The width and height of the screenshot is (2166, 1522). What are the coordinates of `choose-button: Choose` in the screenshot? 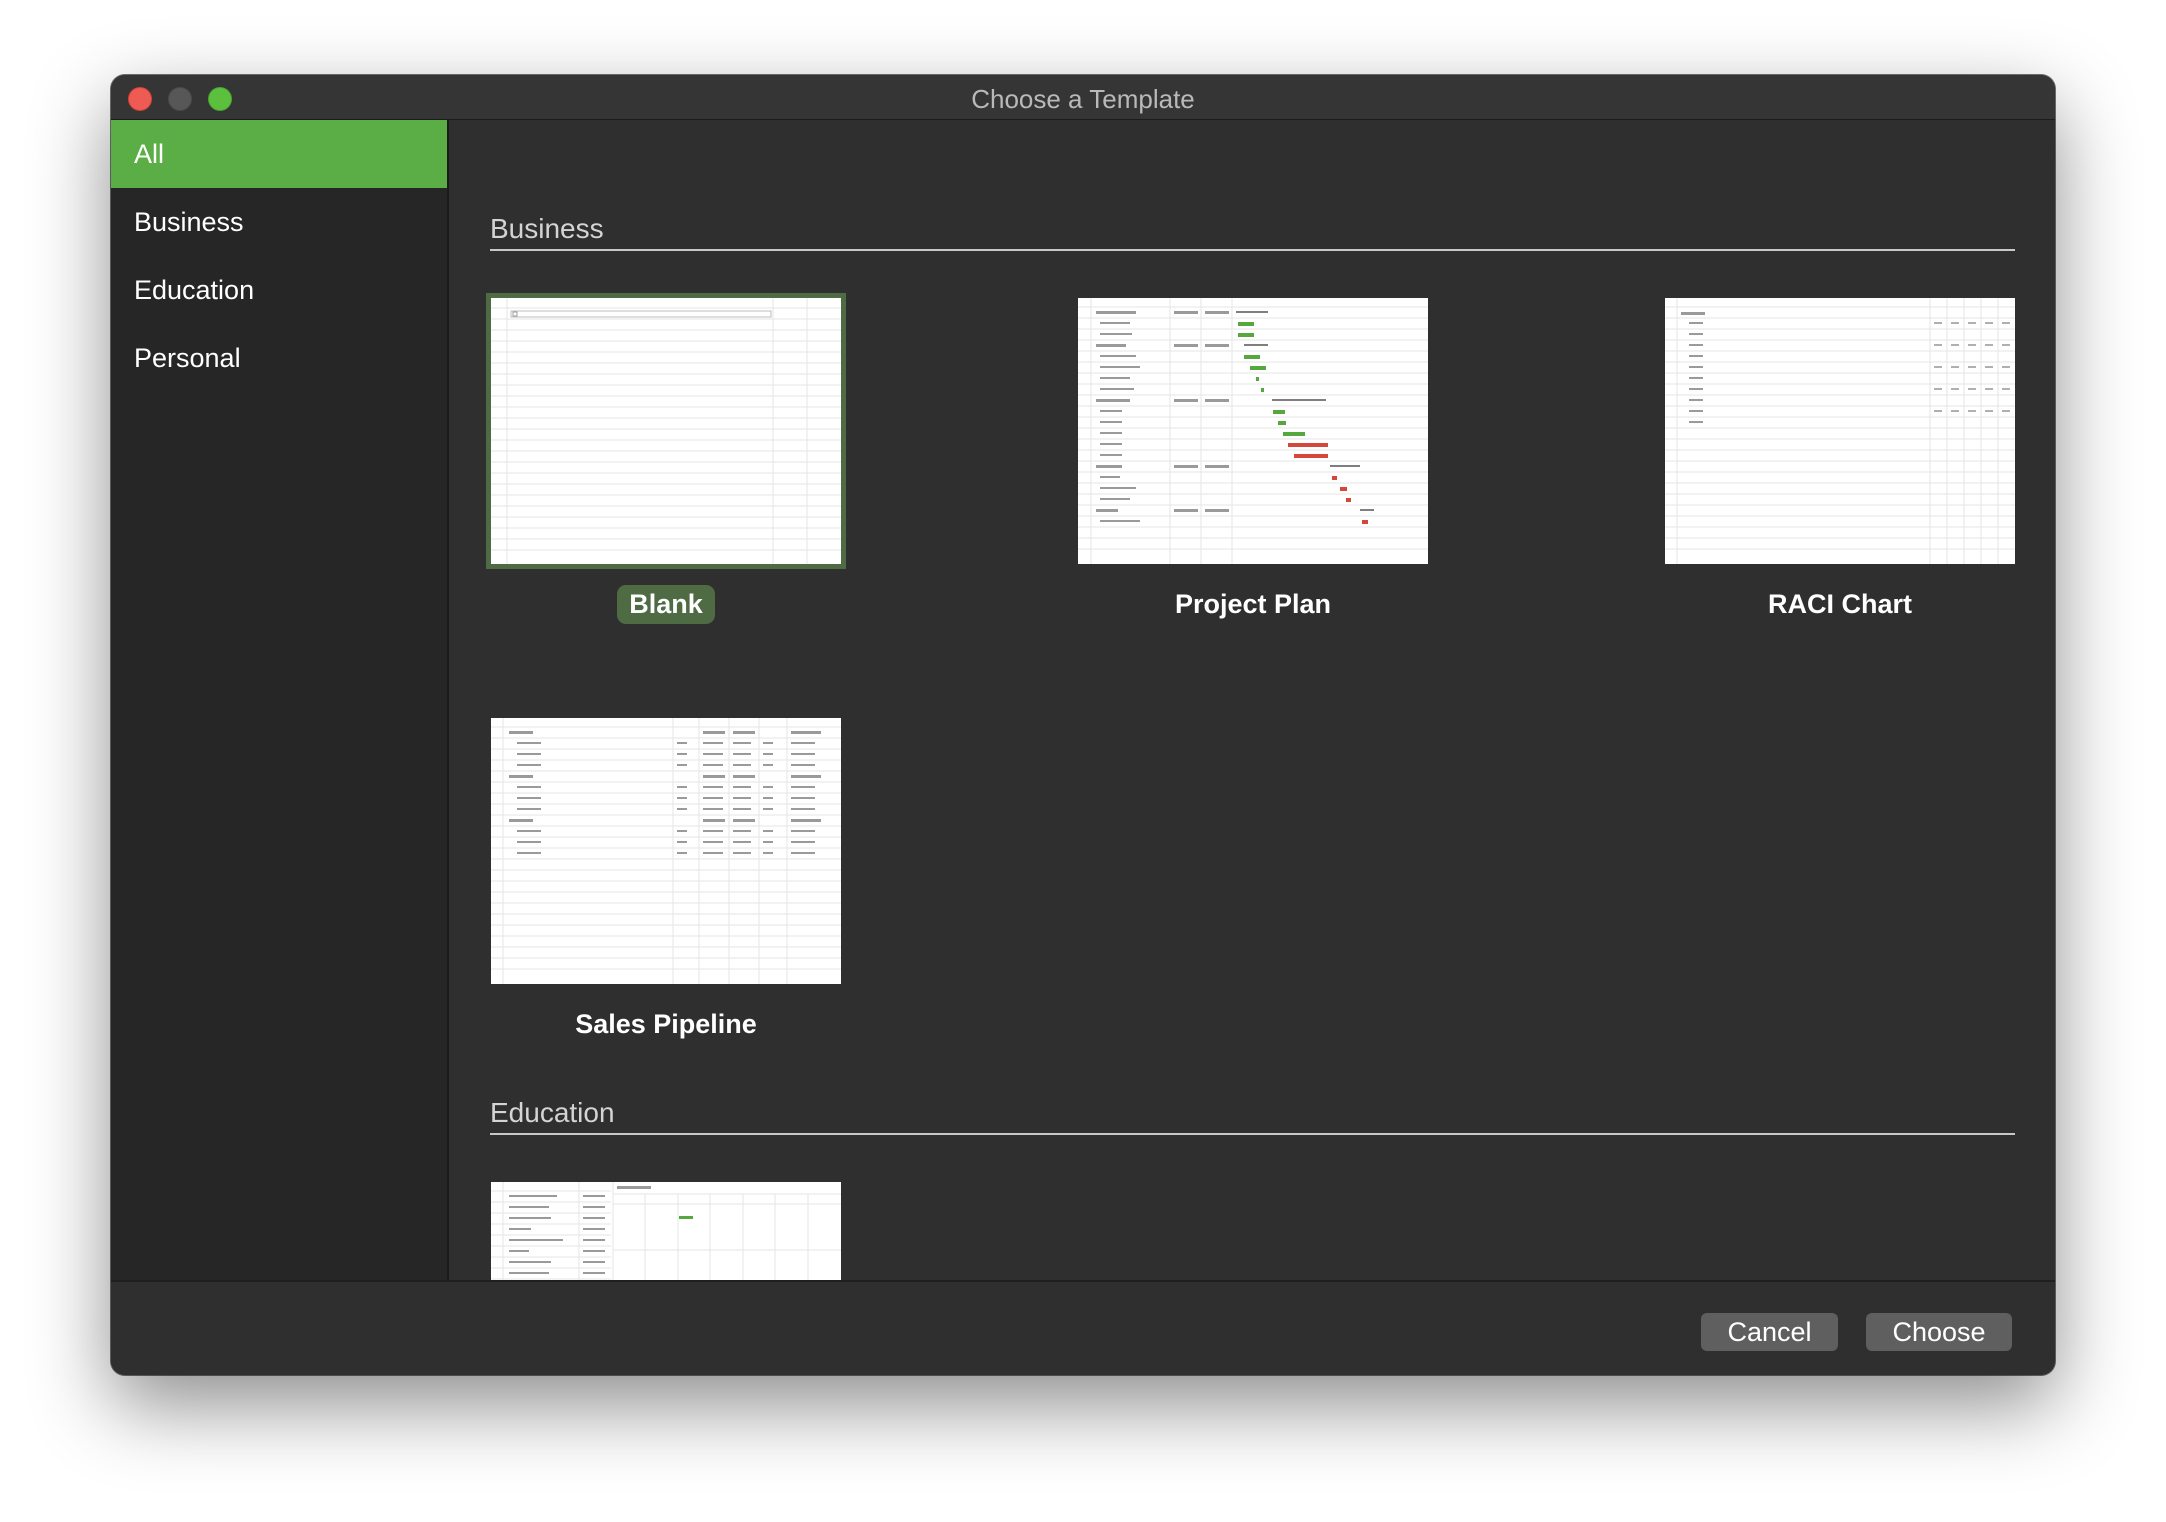 It's located at (1939, 1332).